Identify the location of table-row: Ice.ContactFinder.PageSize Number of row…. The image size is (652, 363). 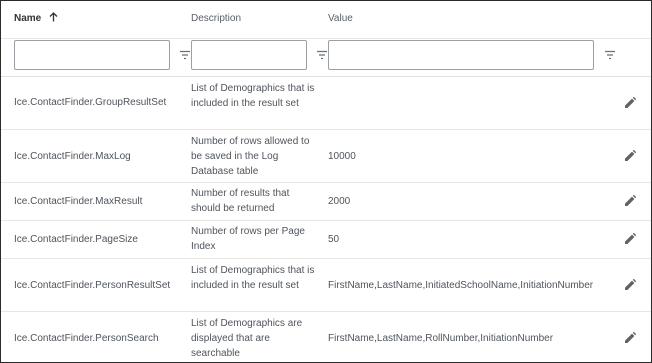
(326, 240).